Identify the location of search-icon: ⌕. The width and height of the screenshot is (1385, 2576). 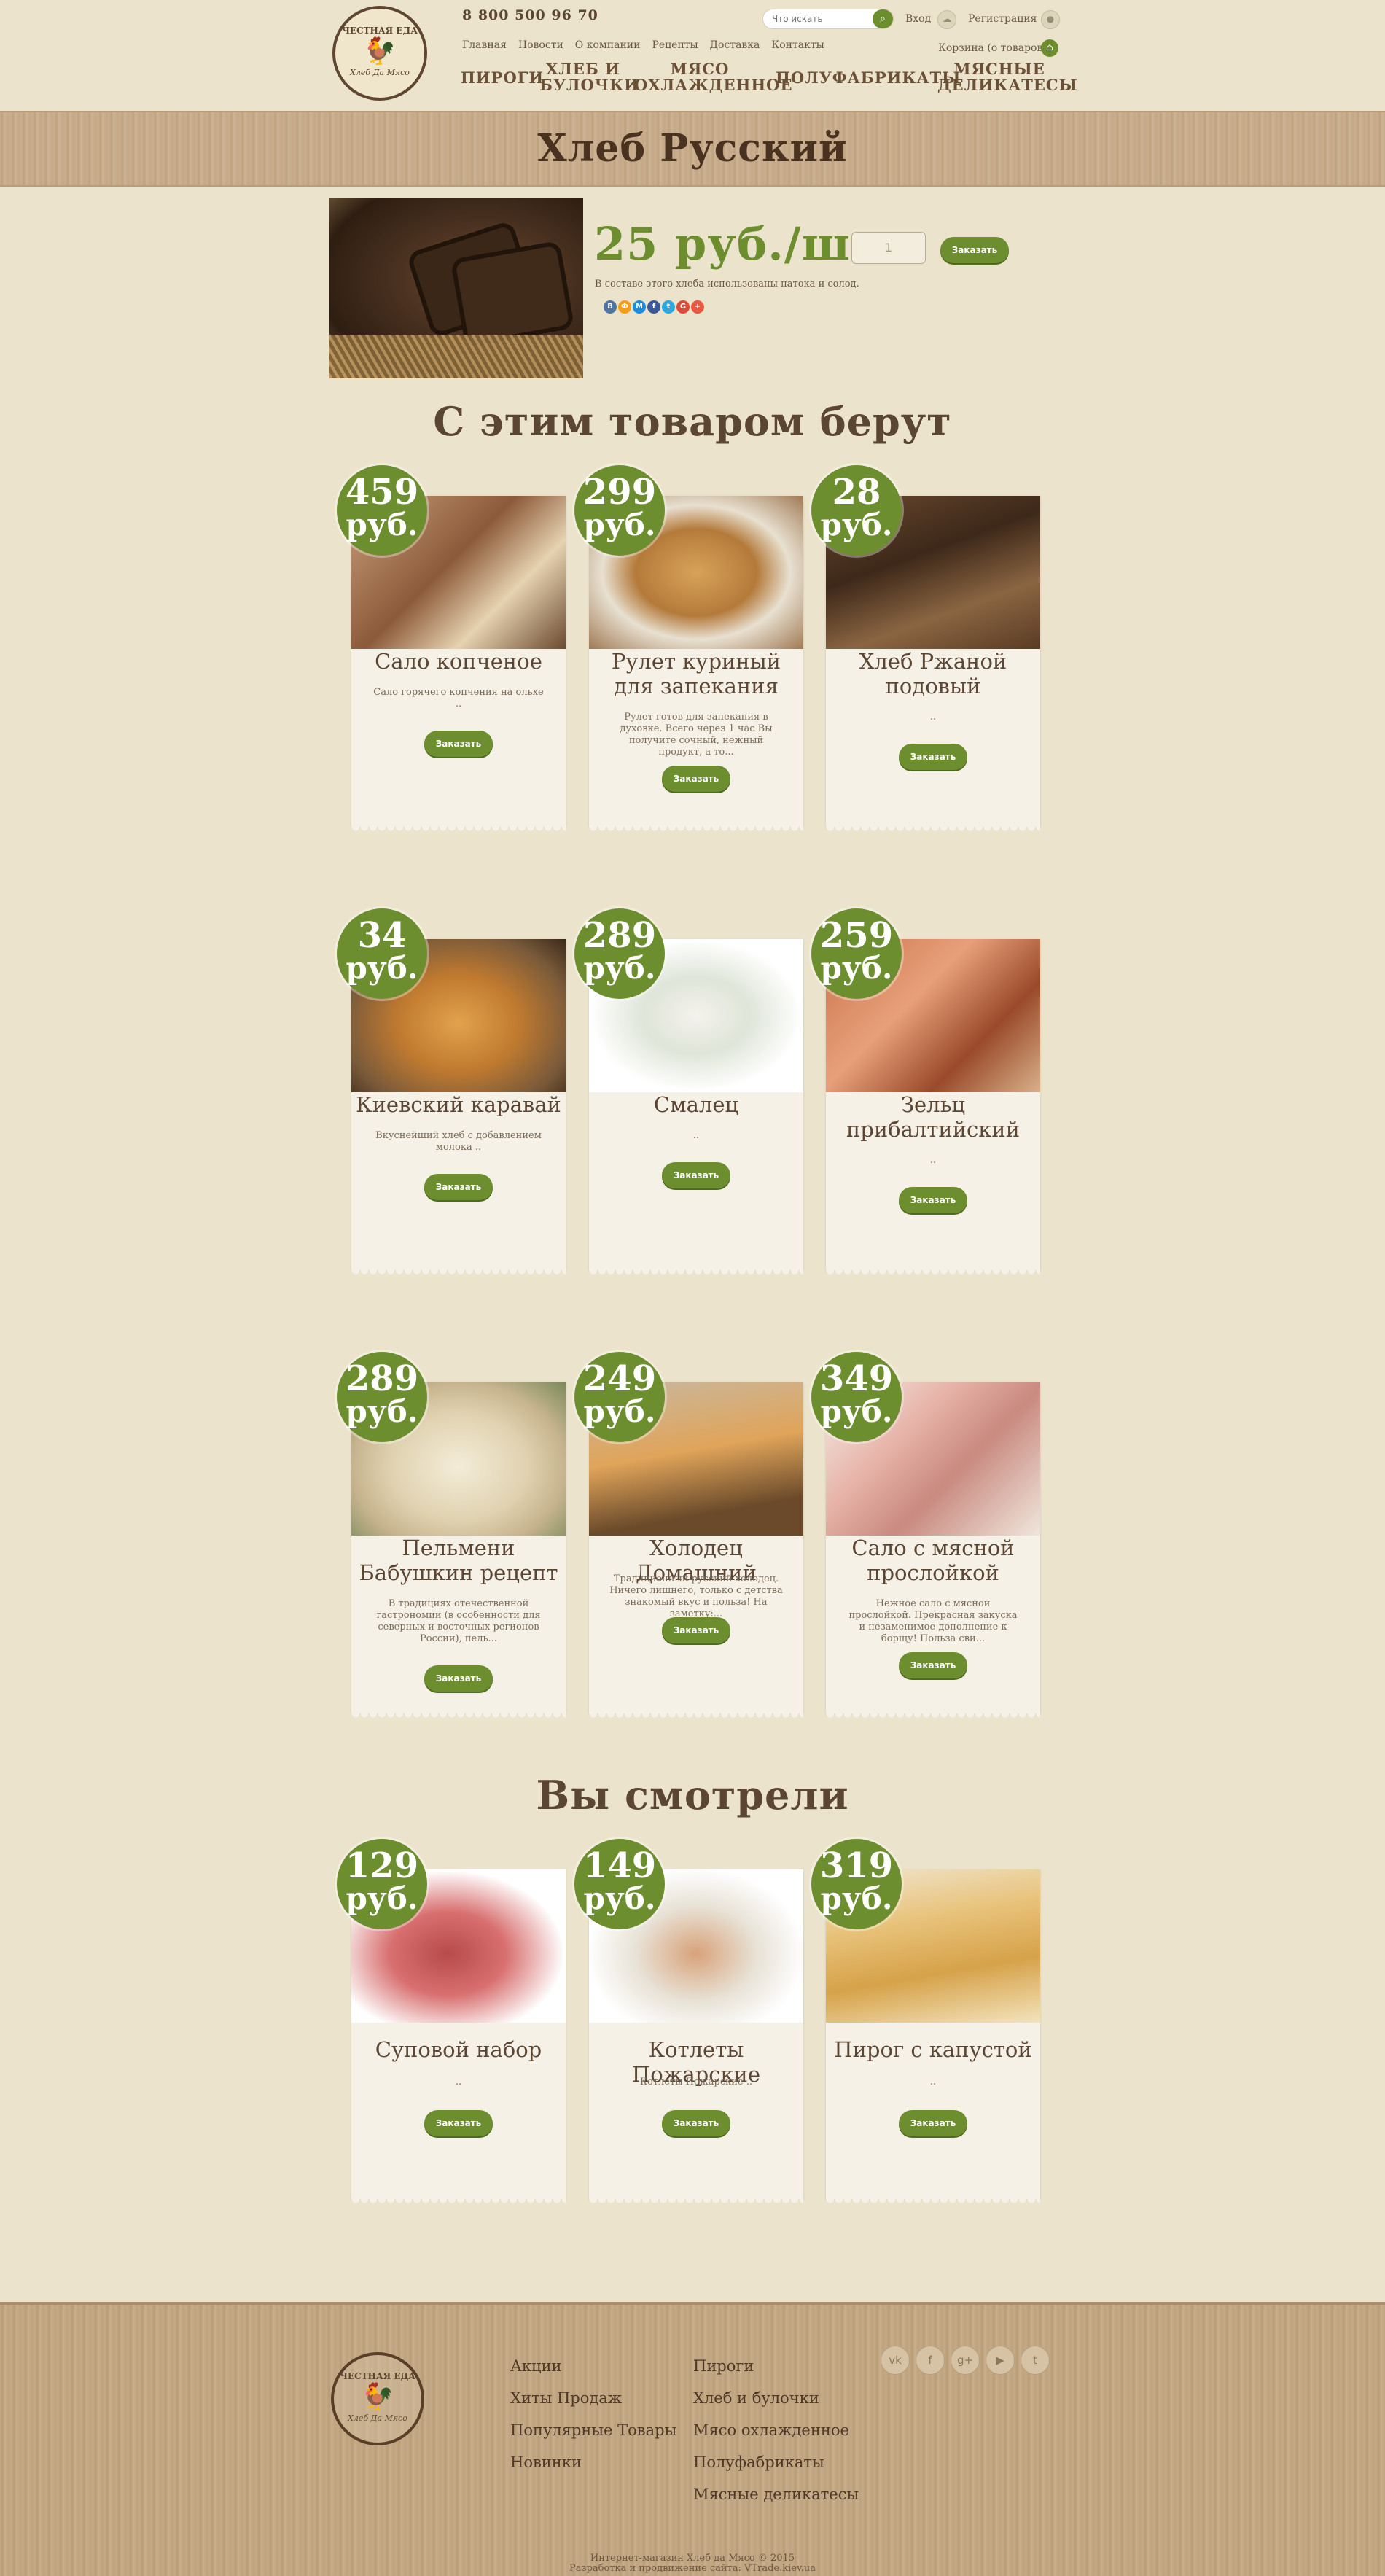
(883, 18).